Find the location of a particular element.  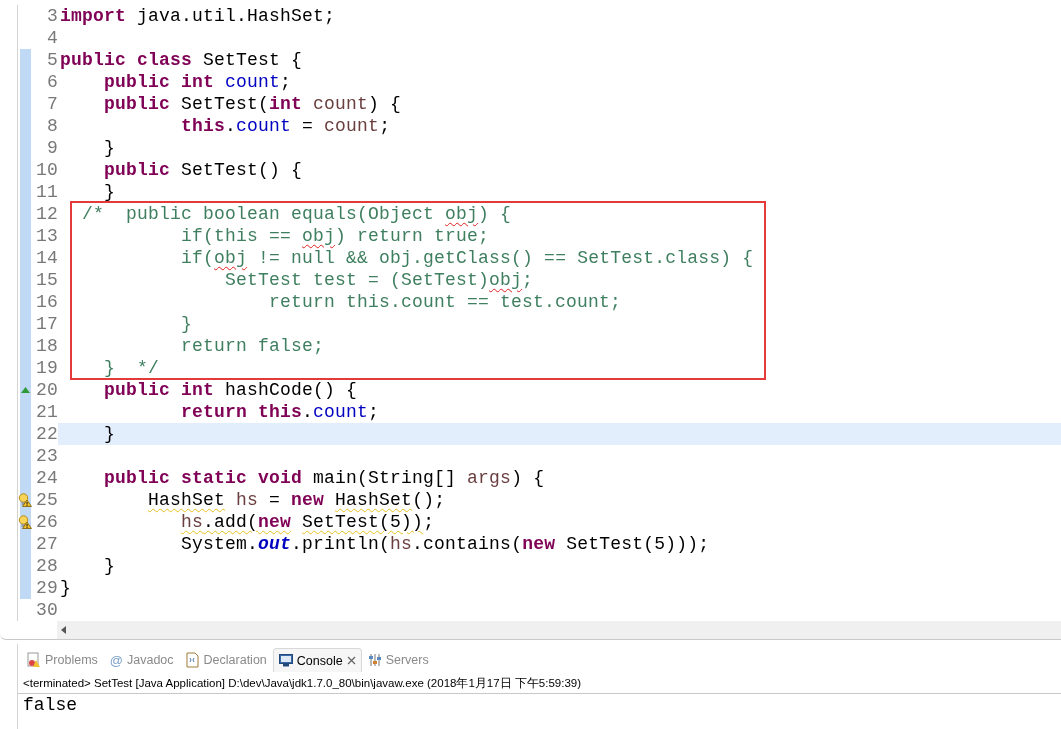

line-number: 4 is located at coordinates (52, 38).